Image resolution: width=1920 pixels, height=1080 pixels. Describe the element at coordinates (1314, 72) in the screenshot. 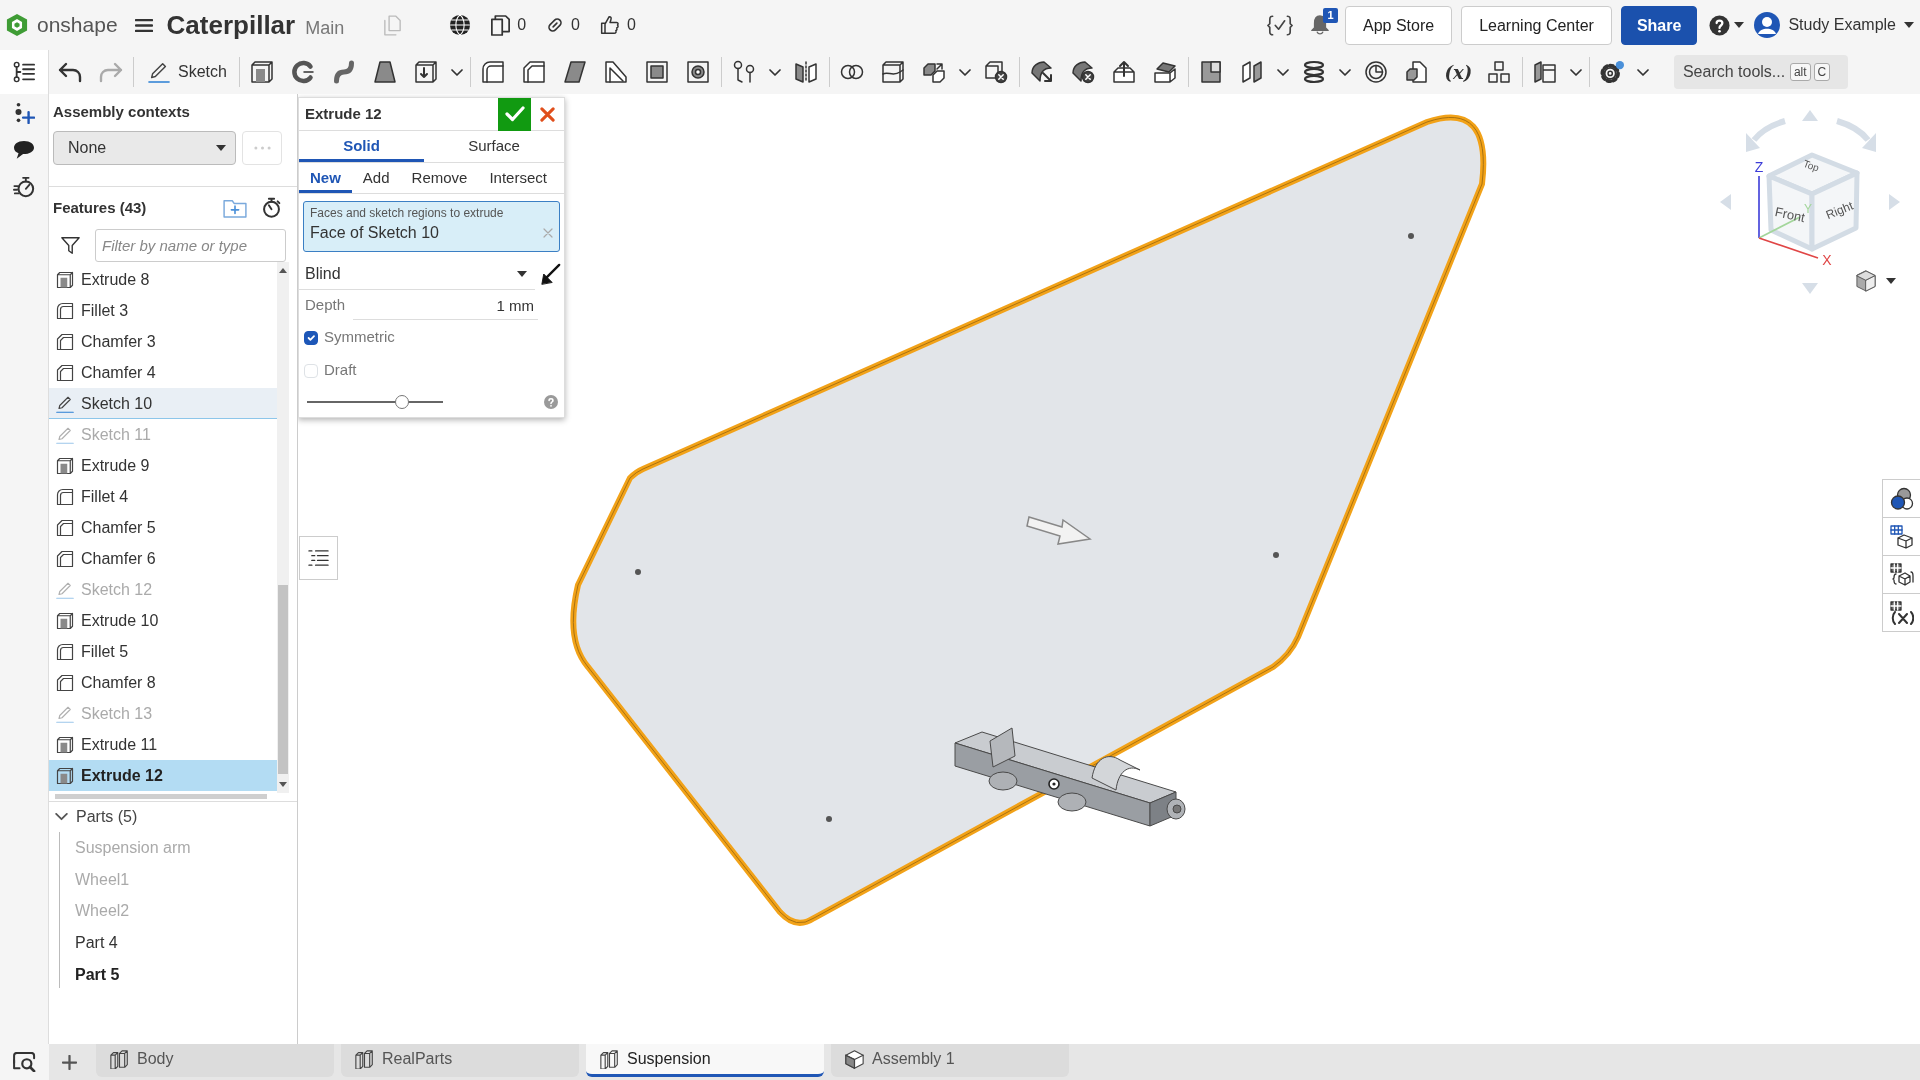

I see `coil-icon` at that location.